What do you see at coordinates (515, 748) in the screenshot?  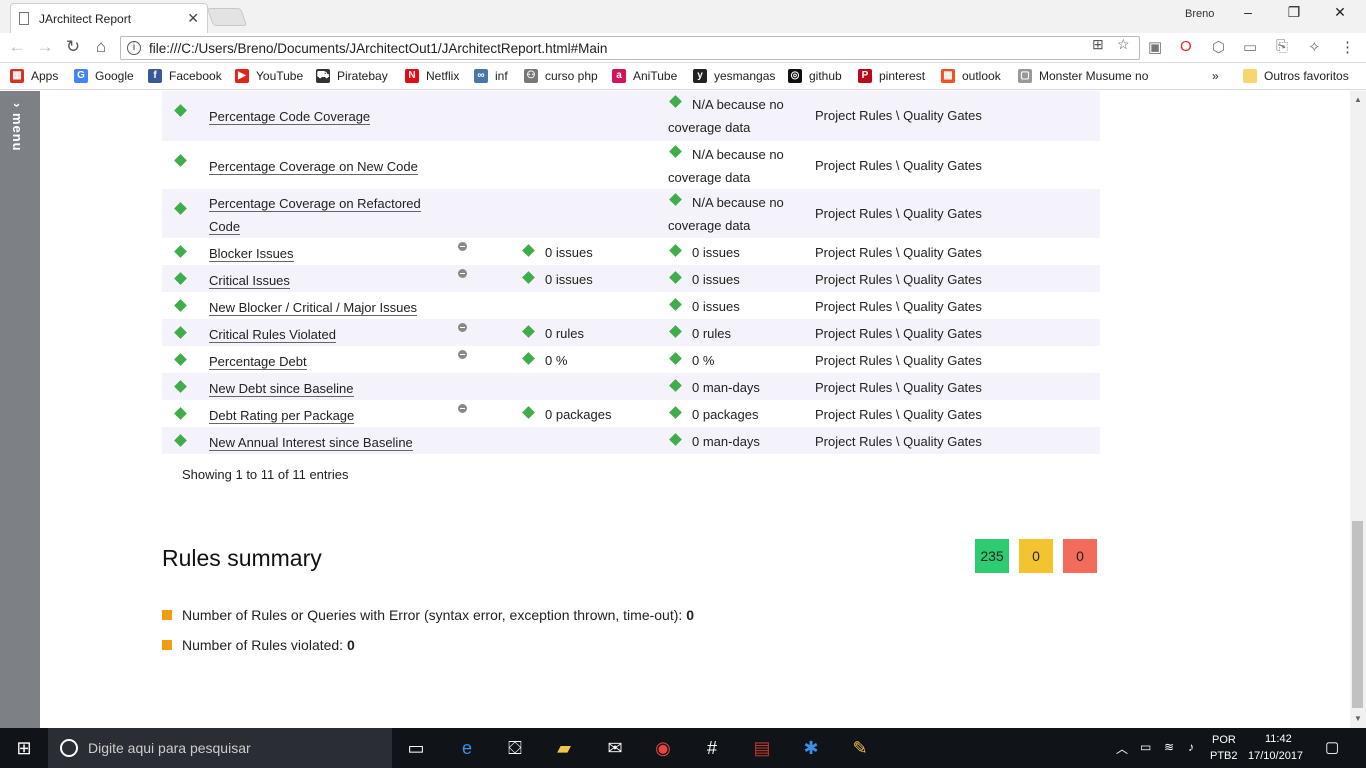 I see `store-icon: ⛋` at bounding box center [515, 748].